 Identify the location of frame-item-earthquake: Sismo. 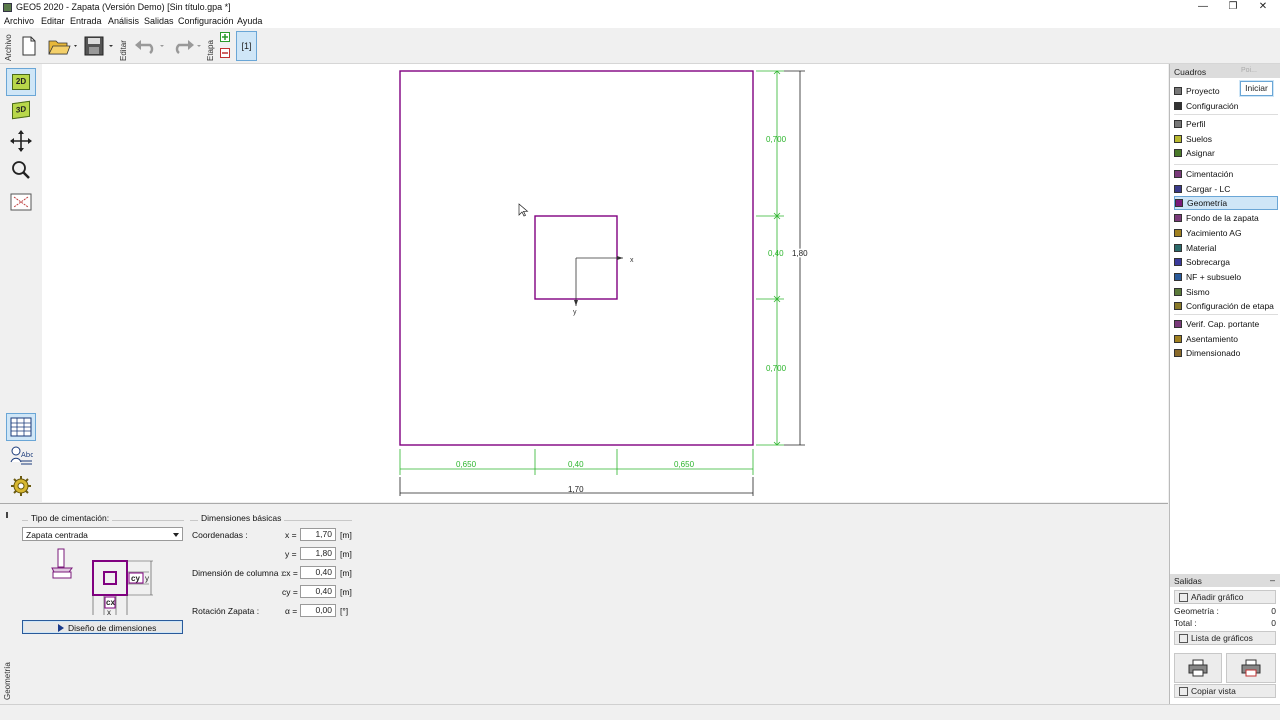
(1226, 292).